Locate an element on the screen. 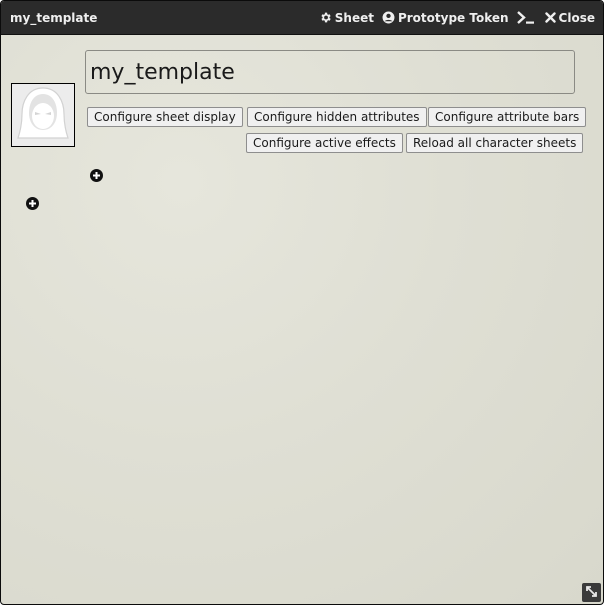 The image size is (604, 605). prototype-token-button: Prototype Token is located at coordinates (445, 18).